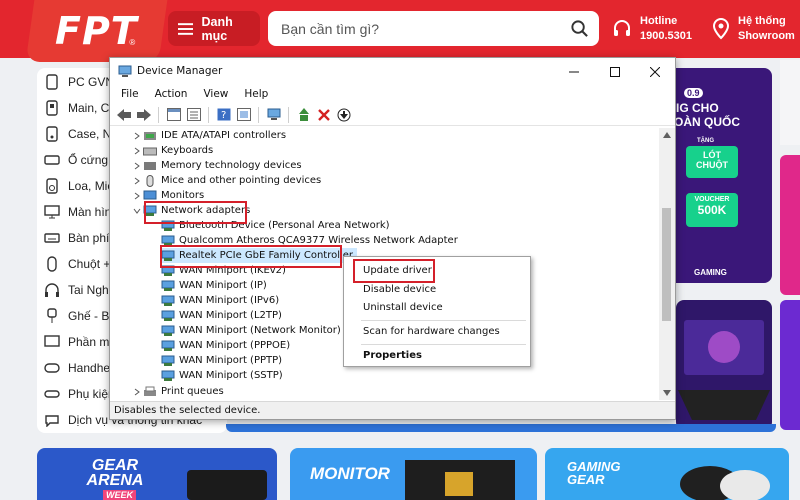 The width and height of the screenshot is (800, 500). What do you see at coordinates (705, 141) in the screenshot?
I see `promo-tang: TẶNG` at bounding box center [705, 141].